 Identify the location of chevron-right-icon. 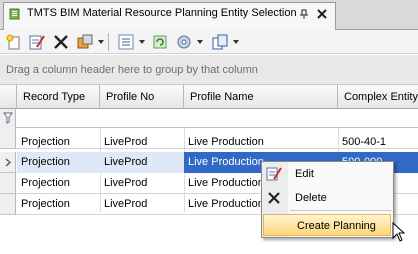
(8, 162).